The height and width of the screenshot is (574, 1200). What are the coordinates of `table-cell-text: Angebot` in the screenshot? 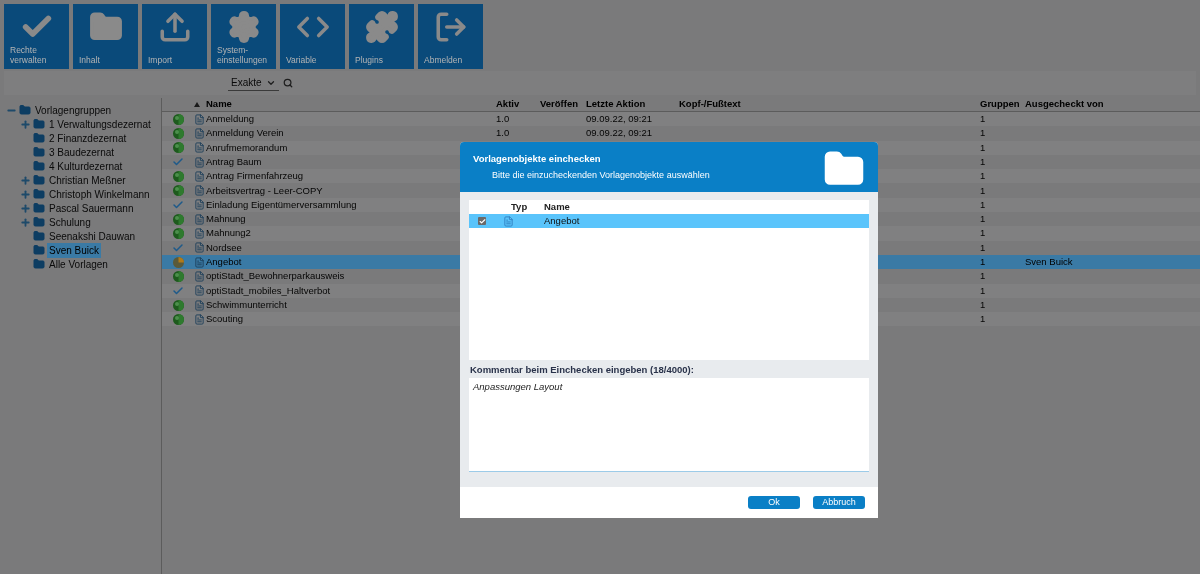 It's located at (562, 220).